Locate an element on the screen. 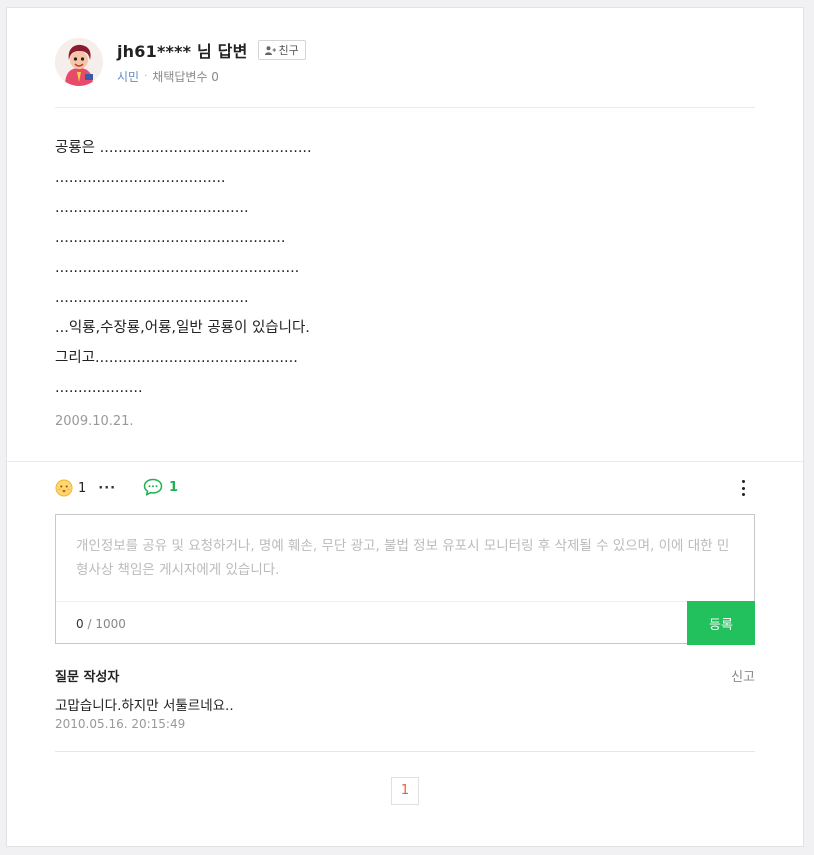  page-button-current: 1 is located at coordinates (405, 791).